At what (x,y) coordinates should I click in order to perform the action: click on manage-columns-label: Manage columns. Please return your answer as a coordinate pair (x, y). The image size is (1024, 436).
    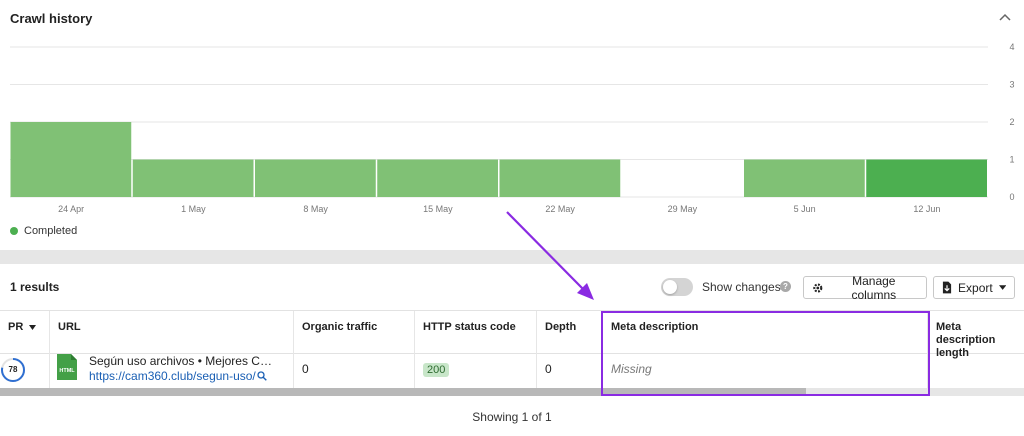
    Looking at the image, I should click on (874, 287).